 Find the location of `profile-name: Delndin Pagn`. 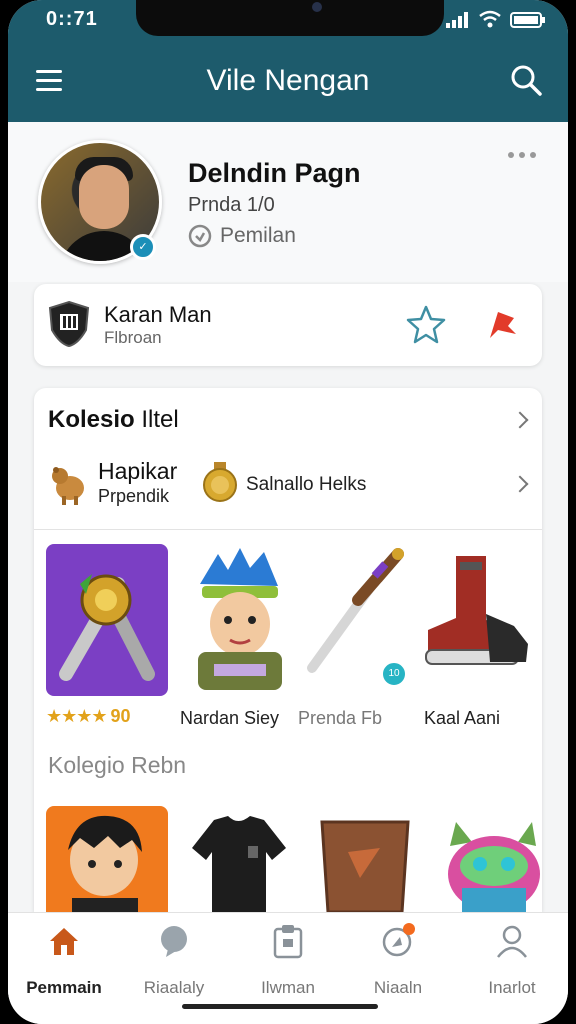

profile-name: Delndin Pagn is located at coordinates (274, 173).